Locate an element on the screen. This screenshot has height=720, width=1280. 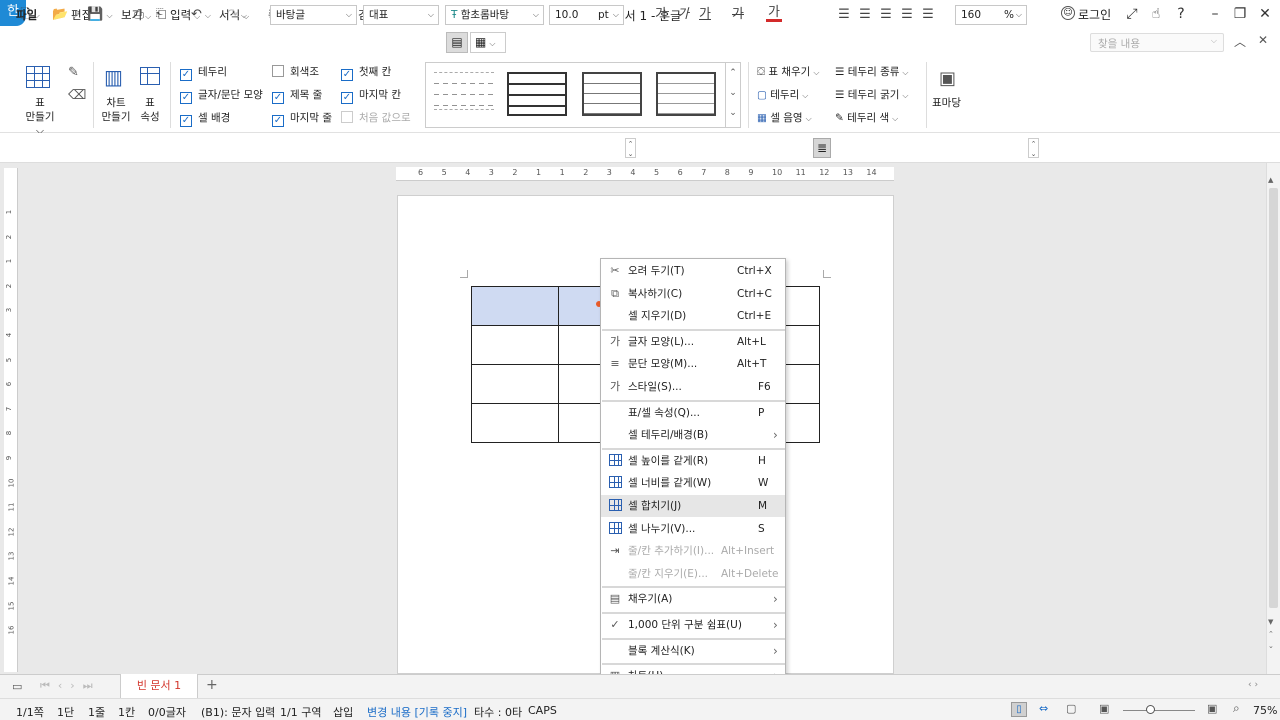
font-size-stepper: ⌃ ⌄ is located at coordinates (630, 148).